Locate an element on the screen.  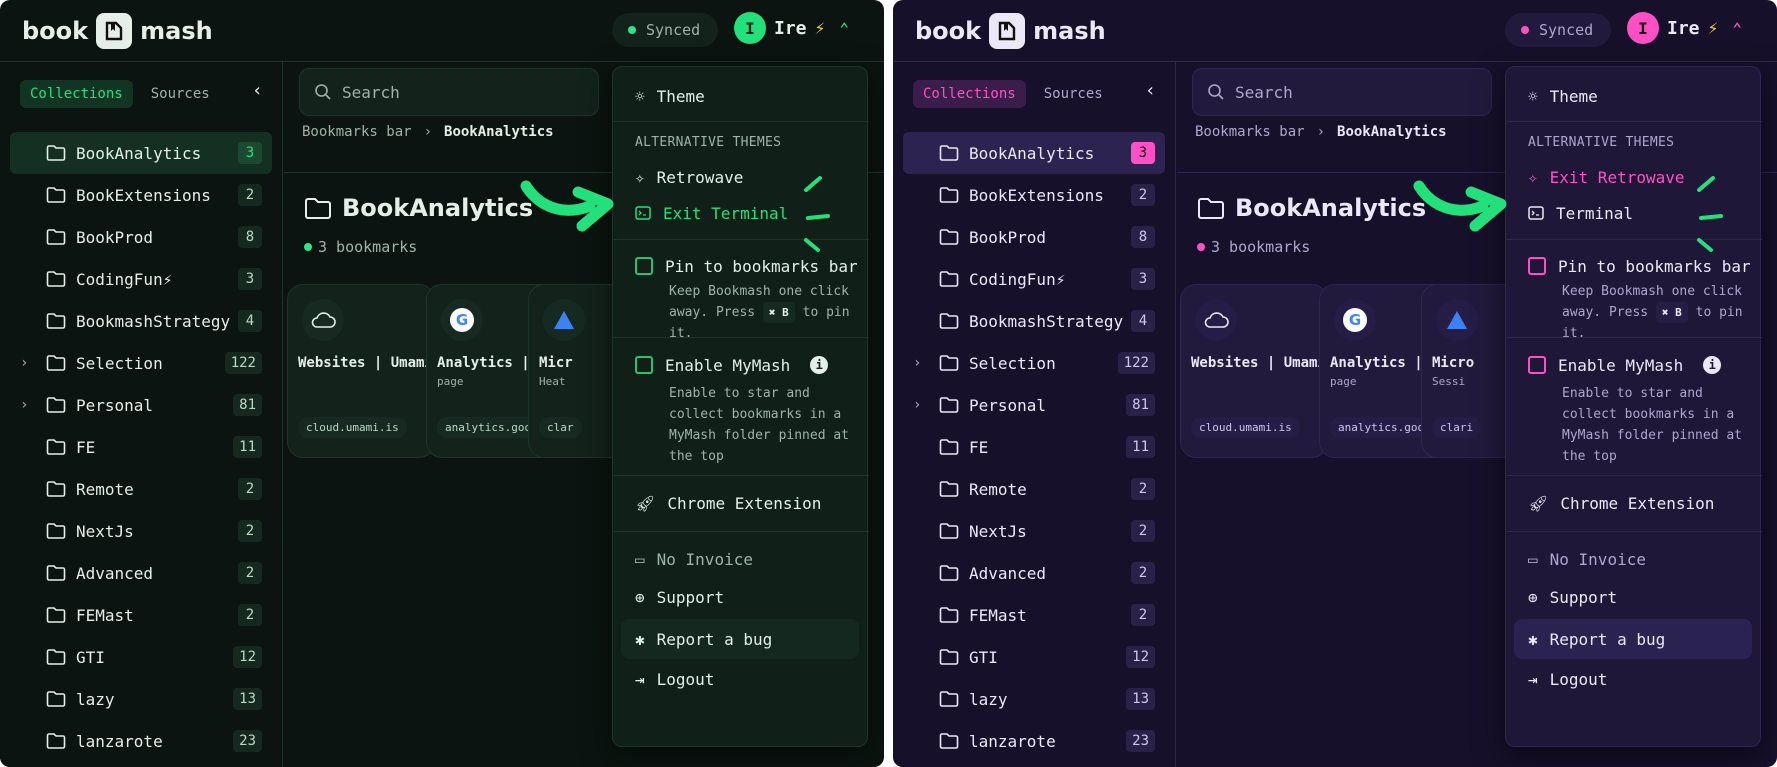
folder-count-badge: 12 is located at coordinates (1140, 657).